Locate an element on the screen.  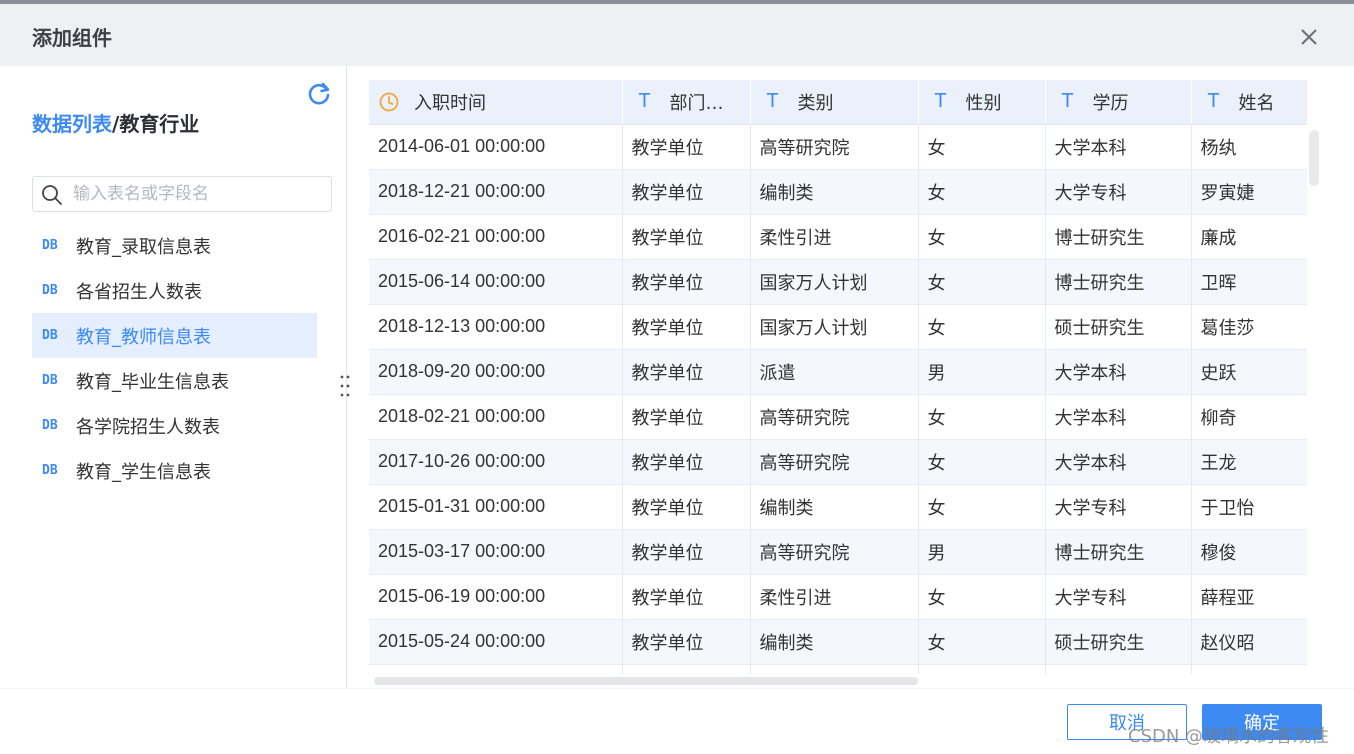
column-name: 姓名 is located at coordinates (1256, 103).